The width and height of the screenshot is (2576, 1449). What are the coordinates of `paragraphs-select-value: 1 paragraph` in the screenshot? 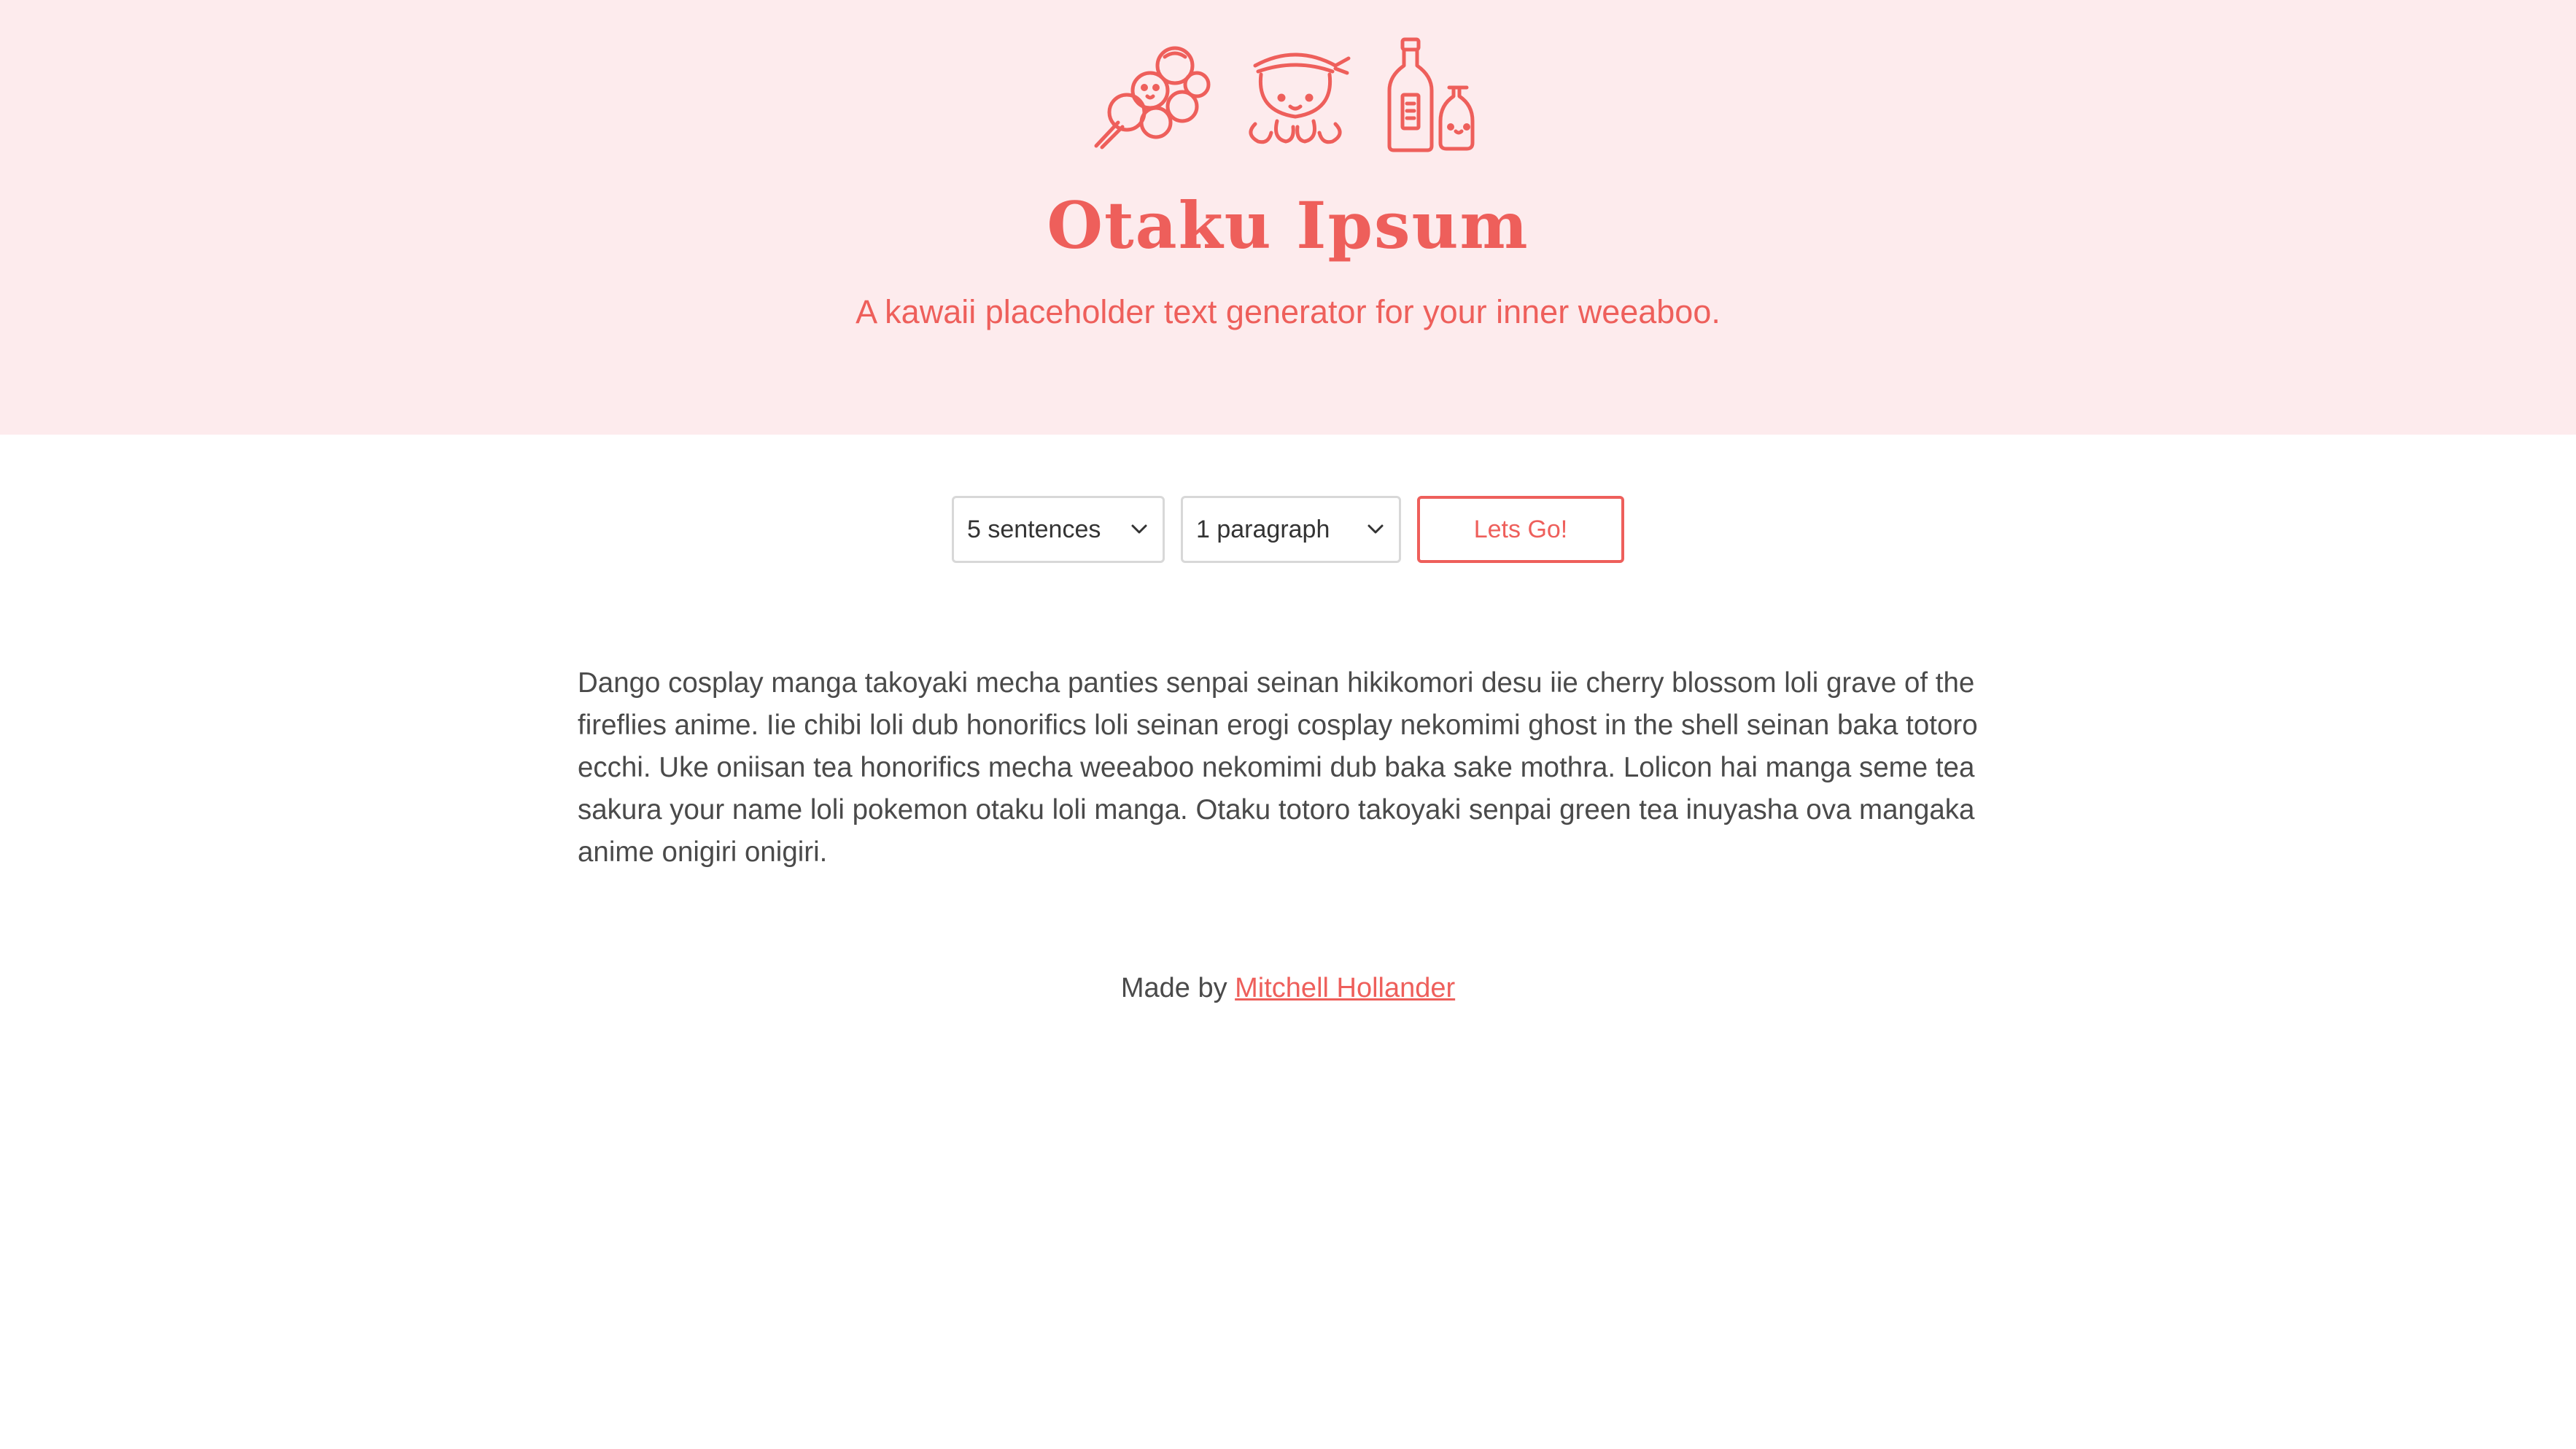 It's located at (1263, 529).